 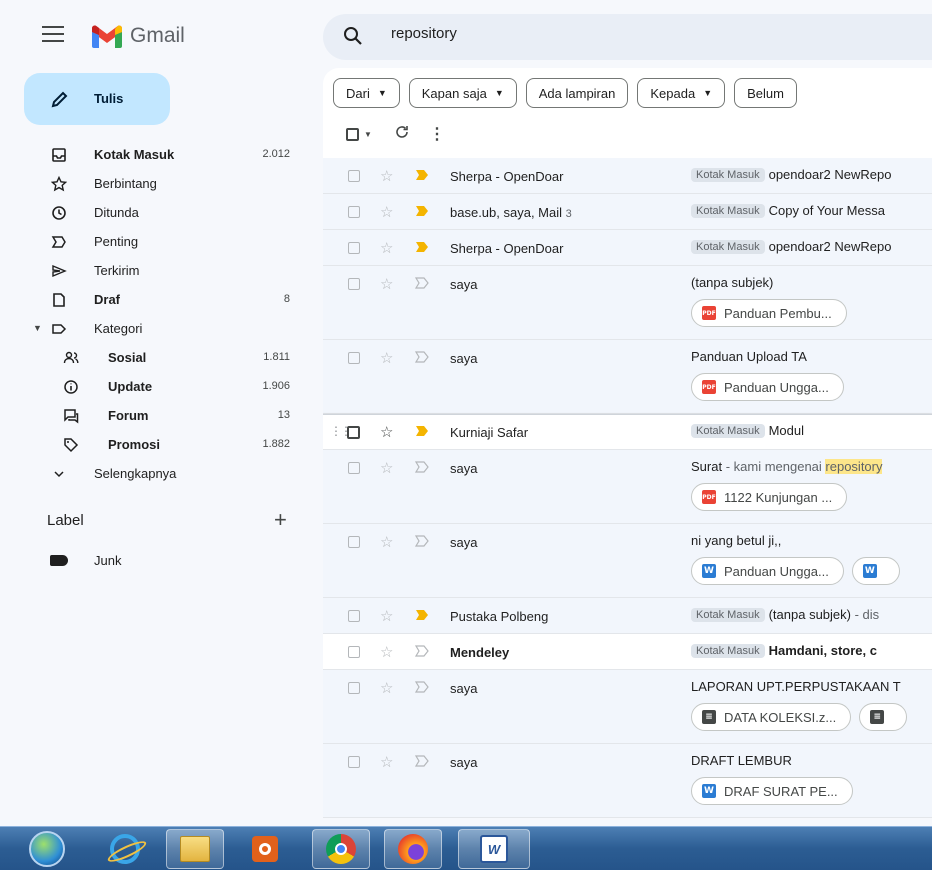 What do you see at coordinates (280, 520) in the screenshot?
I see `add-label-icon: +` at bounding box center [280, 520].